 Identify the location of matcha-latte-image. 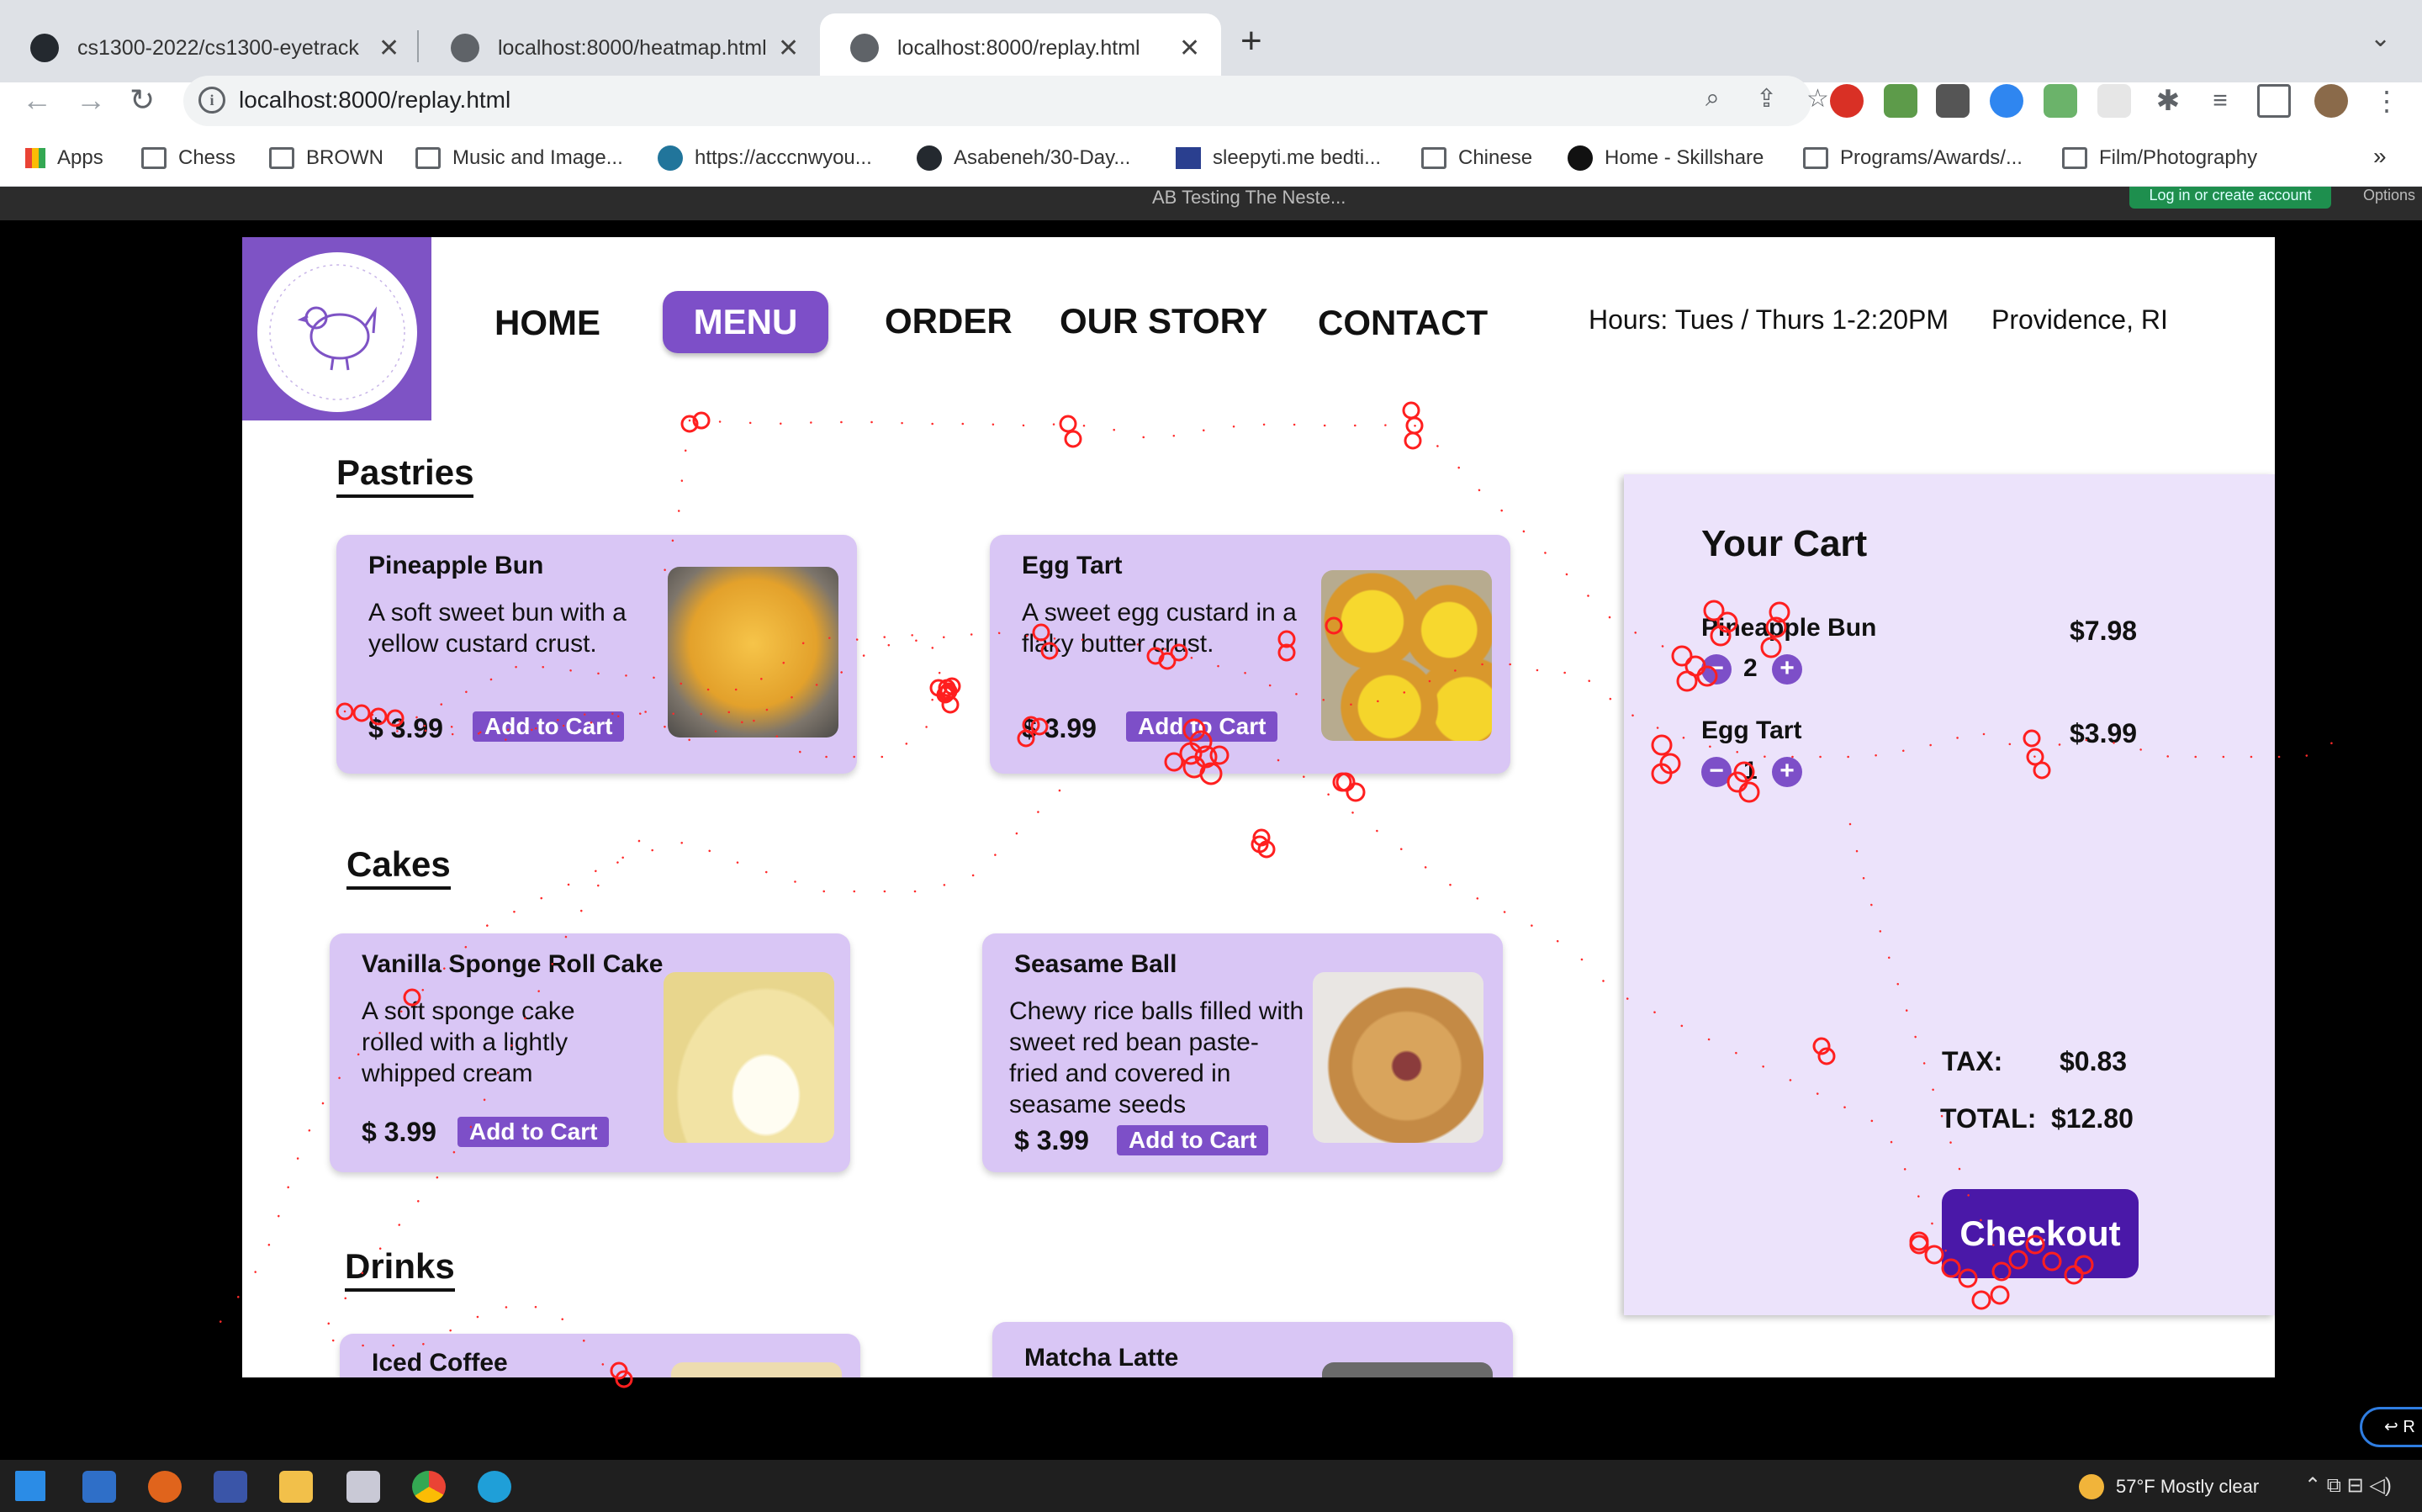
(1407, 1369).